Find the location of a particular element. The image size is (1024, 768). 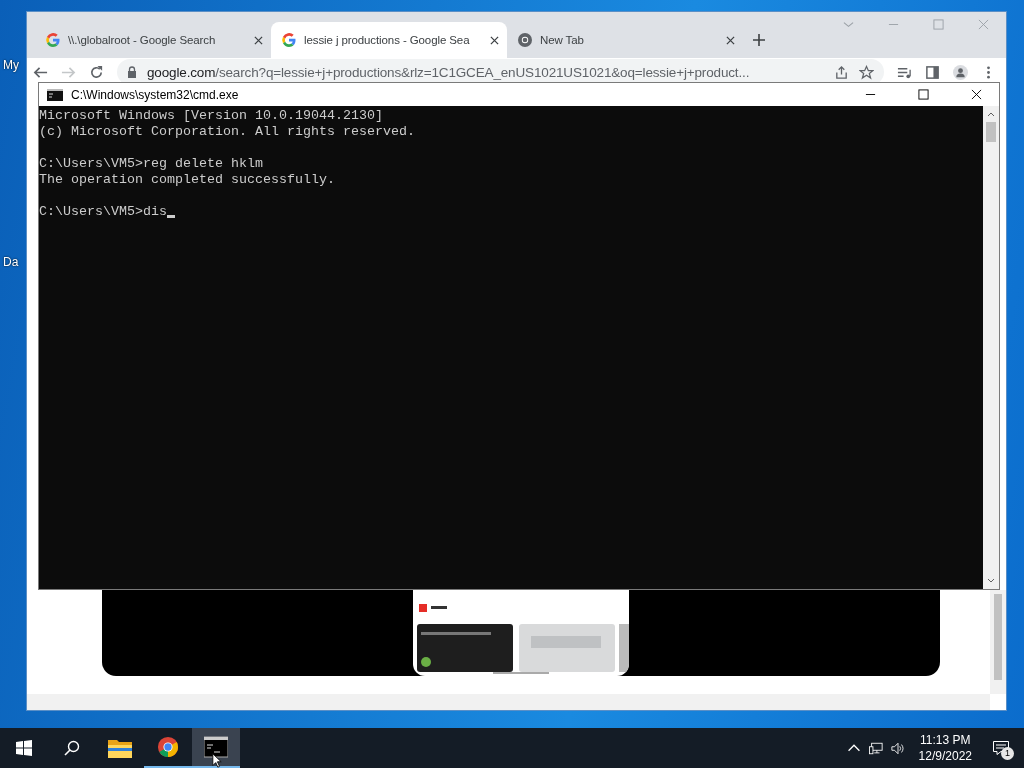

clock: 11:13 PM 12/9/2022 is located at coordinates (945, 748).